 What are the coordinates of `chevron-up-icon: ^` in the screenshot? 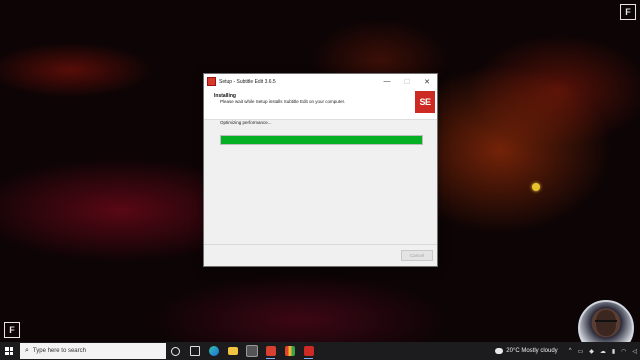 It's located at (570, 351).